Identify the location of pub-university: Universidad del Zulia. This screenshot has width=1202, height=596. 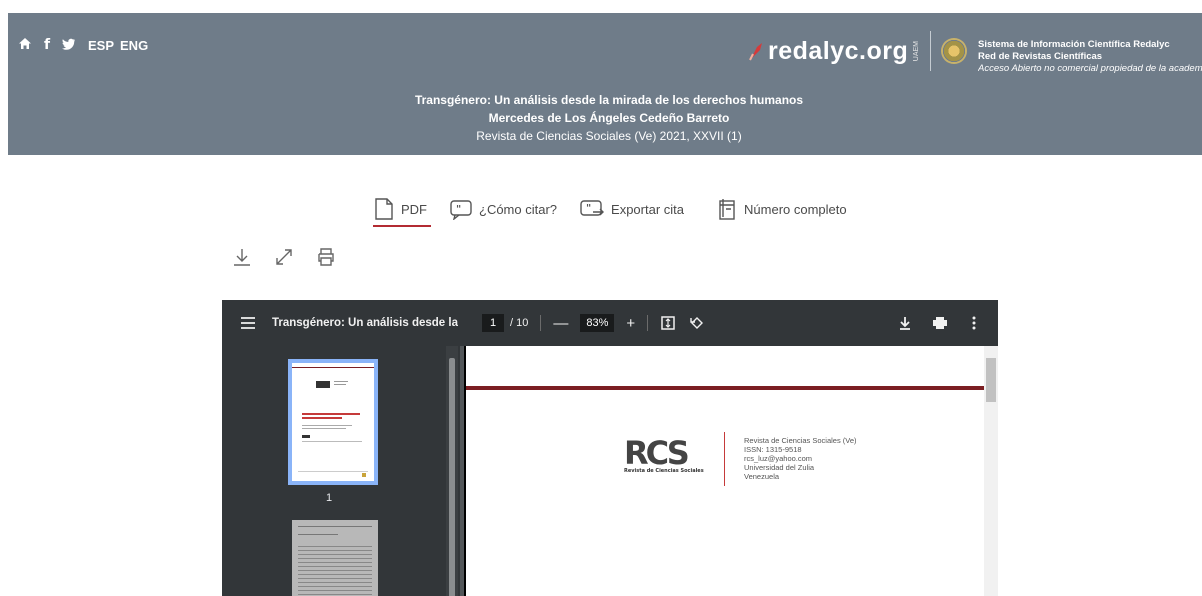
(779, 467).